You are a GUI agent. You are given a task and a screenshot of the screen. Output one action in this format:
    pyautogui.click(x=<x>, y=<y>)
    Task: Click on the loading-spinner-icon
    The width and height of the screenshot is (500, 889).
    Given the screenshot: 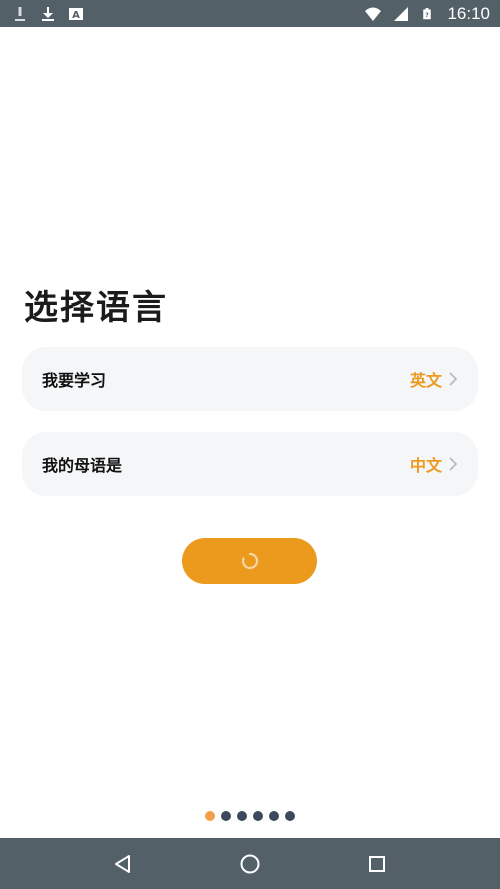 What is the action you would take?
    pyautogui.click(x=249, y=561)
    